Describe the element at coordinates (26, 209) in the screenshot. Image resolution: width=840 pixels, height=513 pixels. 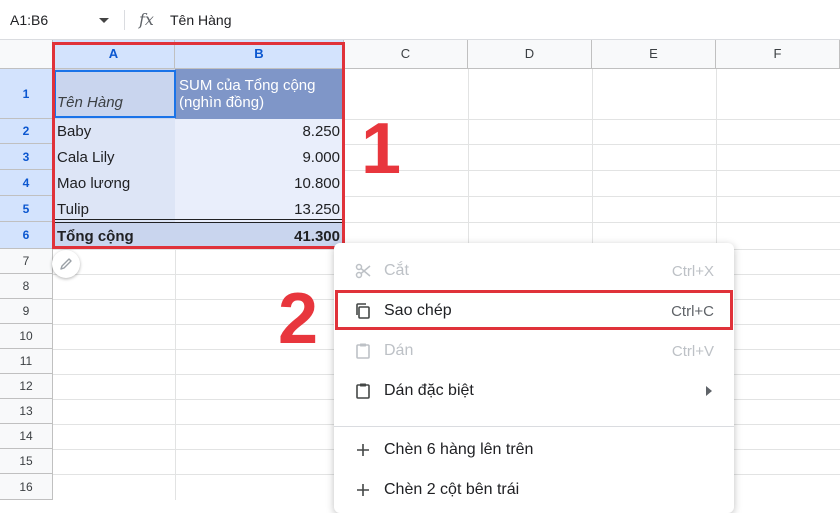
I see `row-header-5: 5` at that location.